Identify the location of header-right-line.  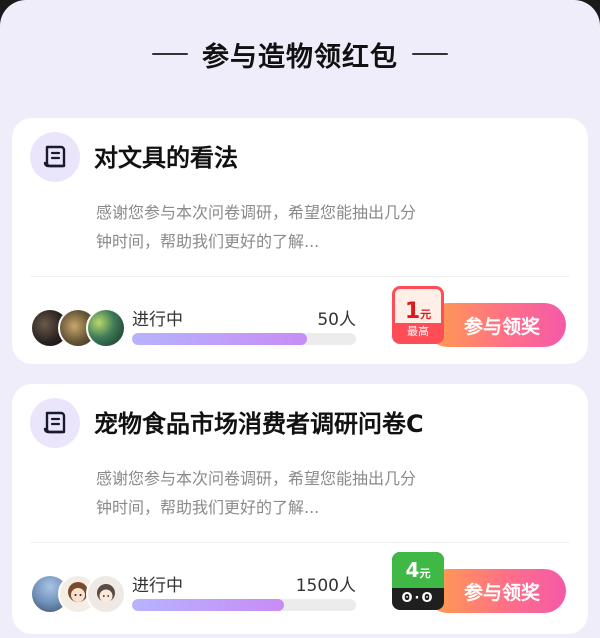
(430, 54).